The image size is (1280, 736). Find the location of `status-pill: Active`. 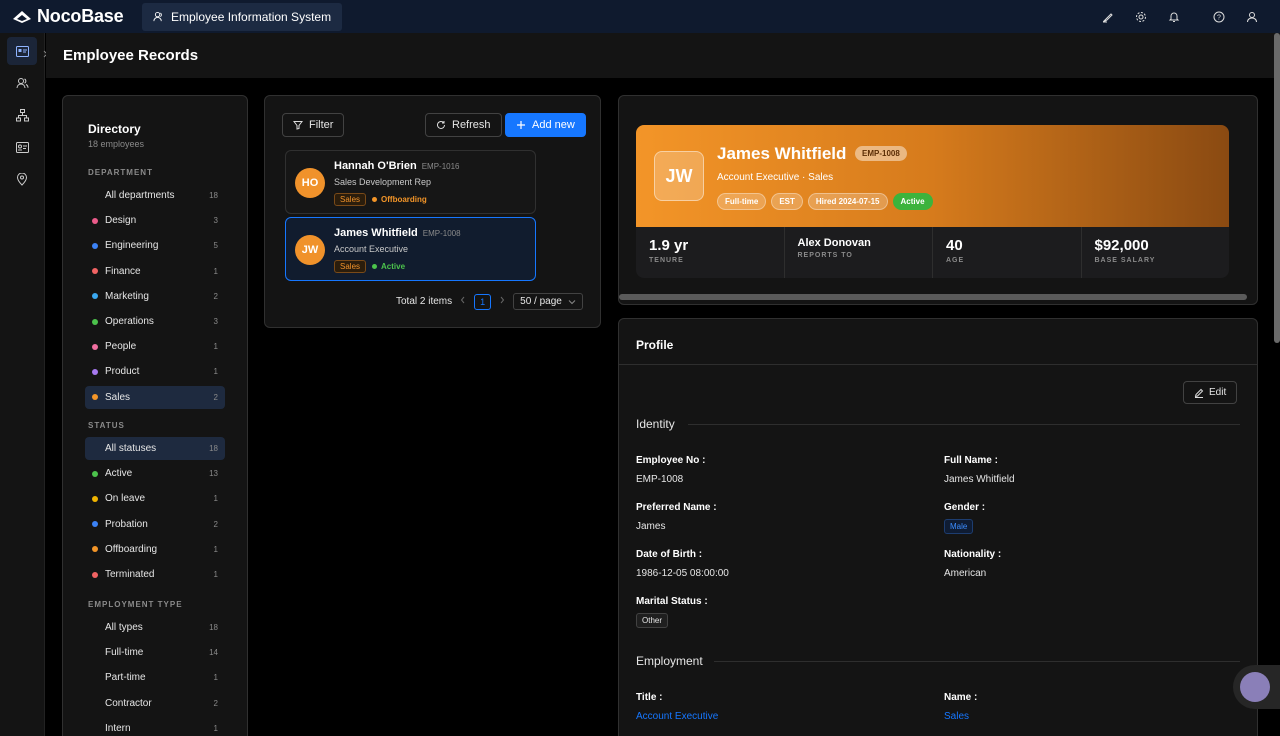

status-pill: Active is located at coordinates (912, 201).